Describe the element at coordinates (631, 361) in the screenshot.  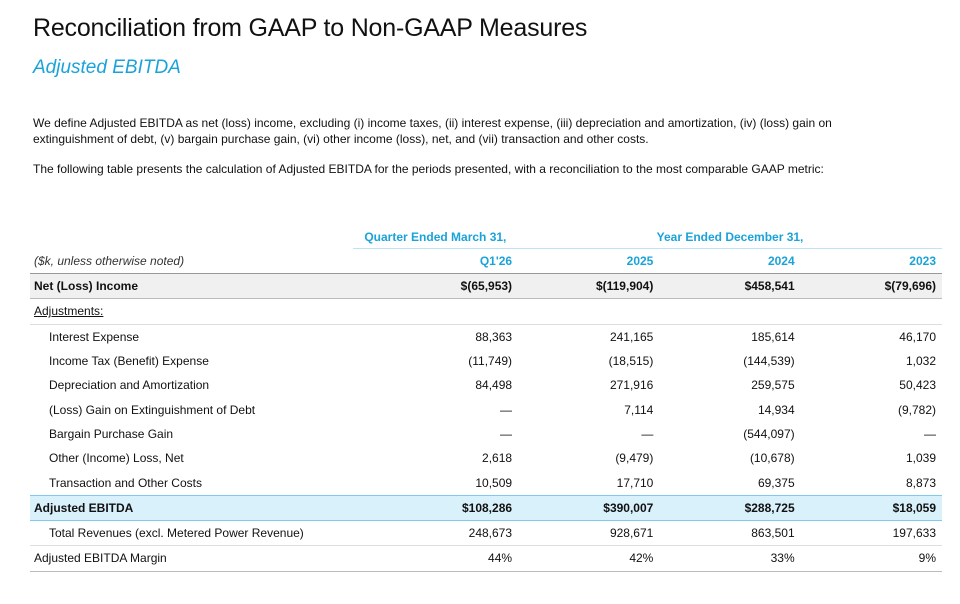
I see `cell-value: (18,515)` at that location.